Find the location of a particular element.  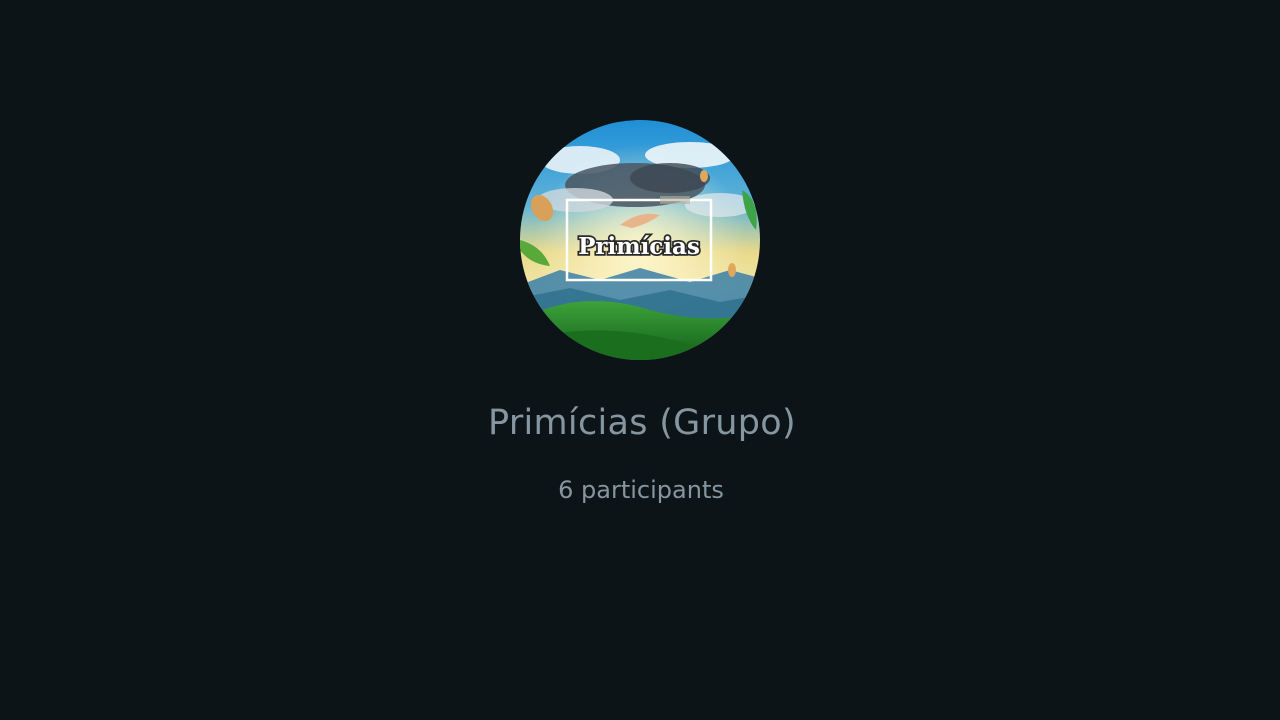

avatar-landscape-image: Primícias is located at coordinates (640, 240).